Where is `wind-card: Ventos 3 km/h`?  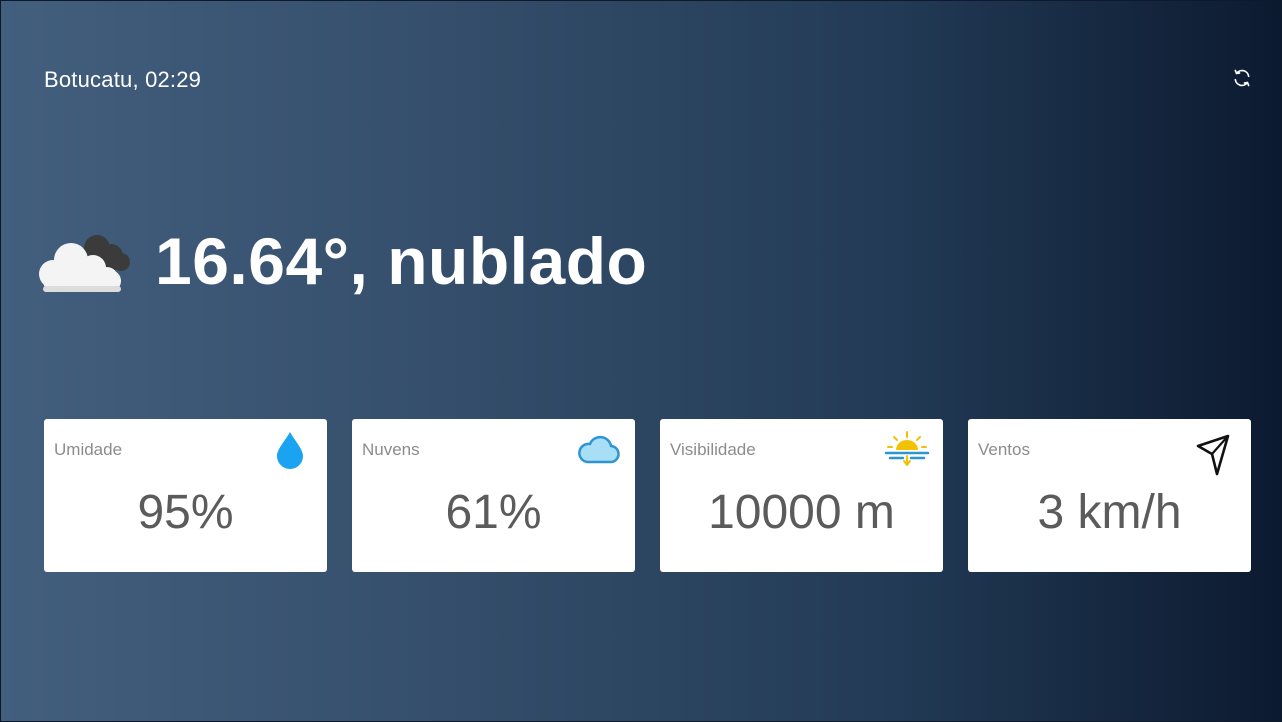
wind-card: Ventos 3 km/h is located at coordinates (1109, 495).